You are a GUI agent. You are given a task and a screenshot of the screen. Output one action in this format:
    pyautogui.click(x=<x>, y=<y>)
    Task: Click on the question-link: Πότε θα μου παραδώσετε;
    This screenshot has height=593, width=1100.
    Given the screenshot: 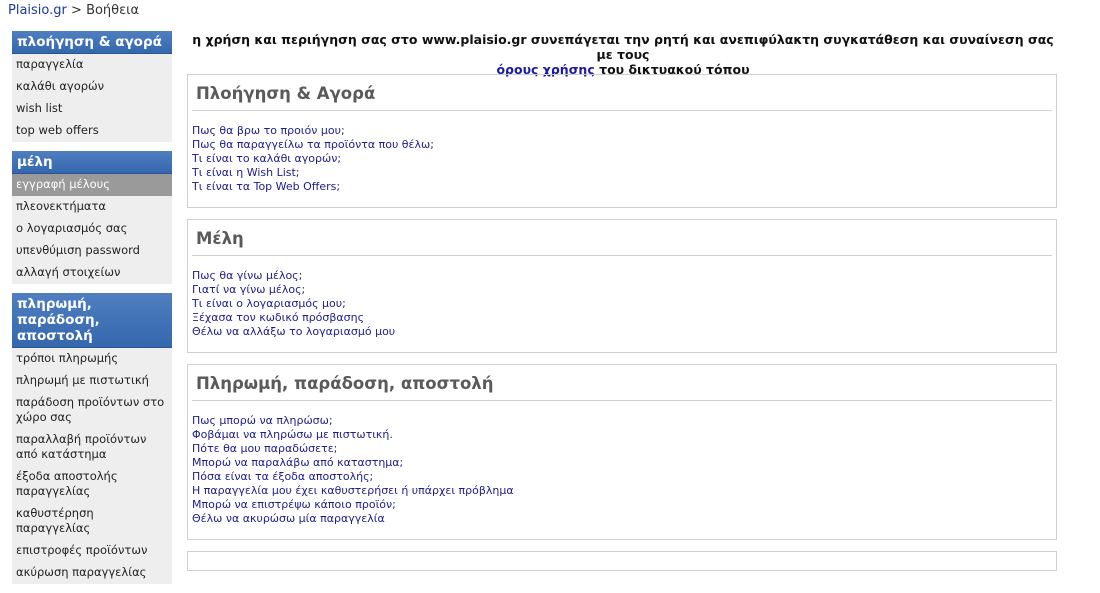 What is the action you would take?
    pyautogui.click(x=622, y=449)
    